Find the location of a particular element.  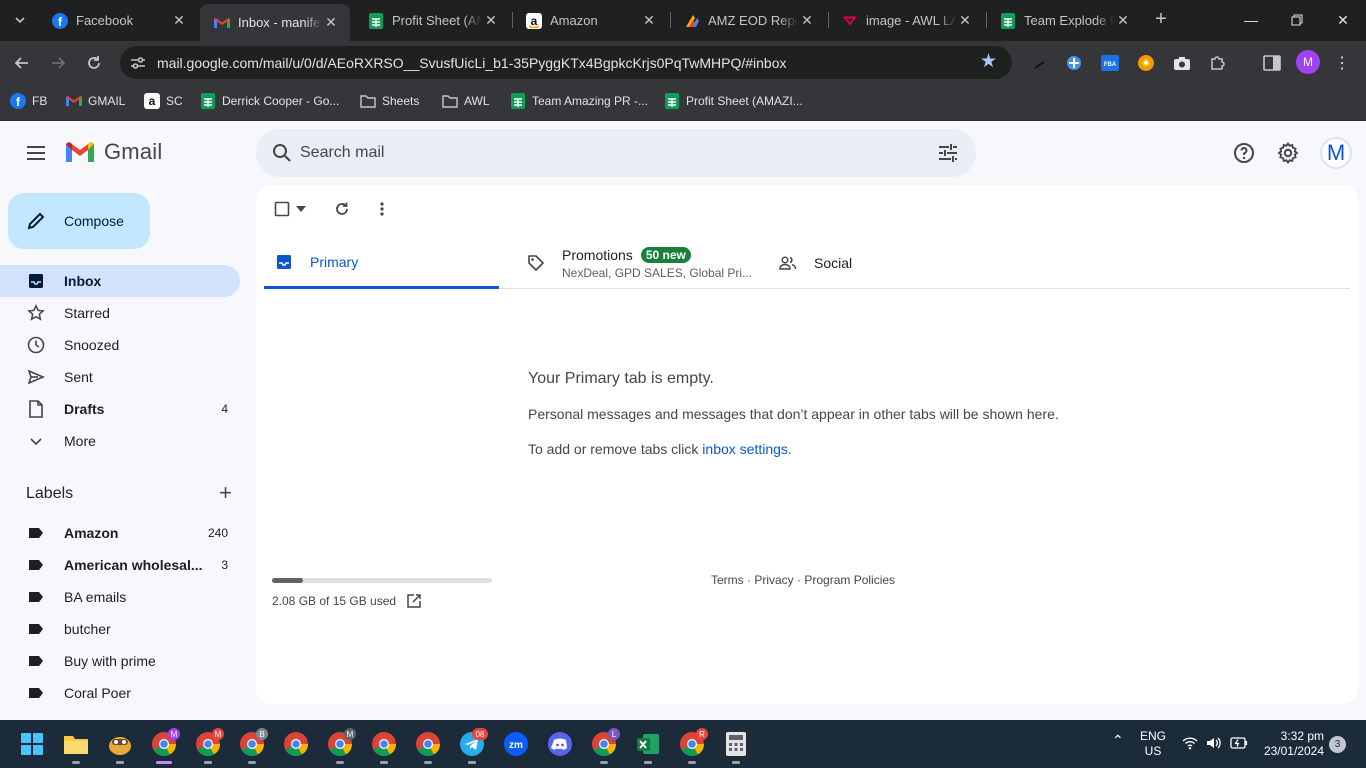

back-button is located at coordinates (22, 63).